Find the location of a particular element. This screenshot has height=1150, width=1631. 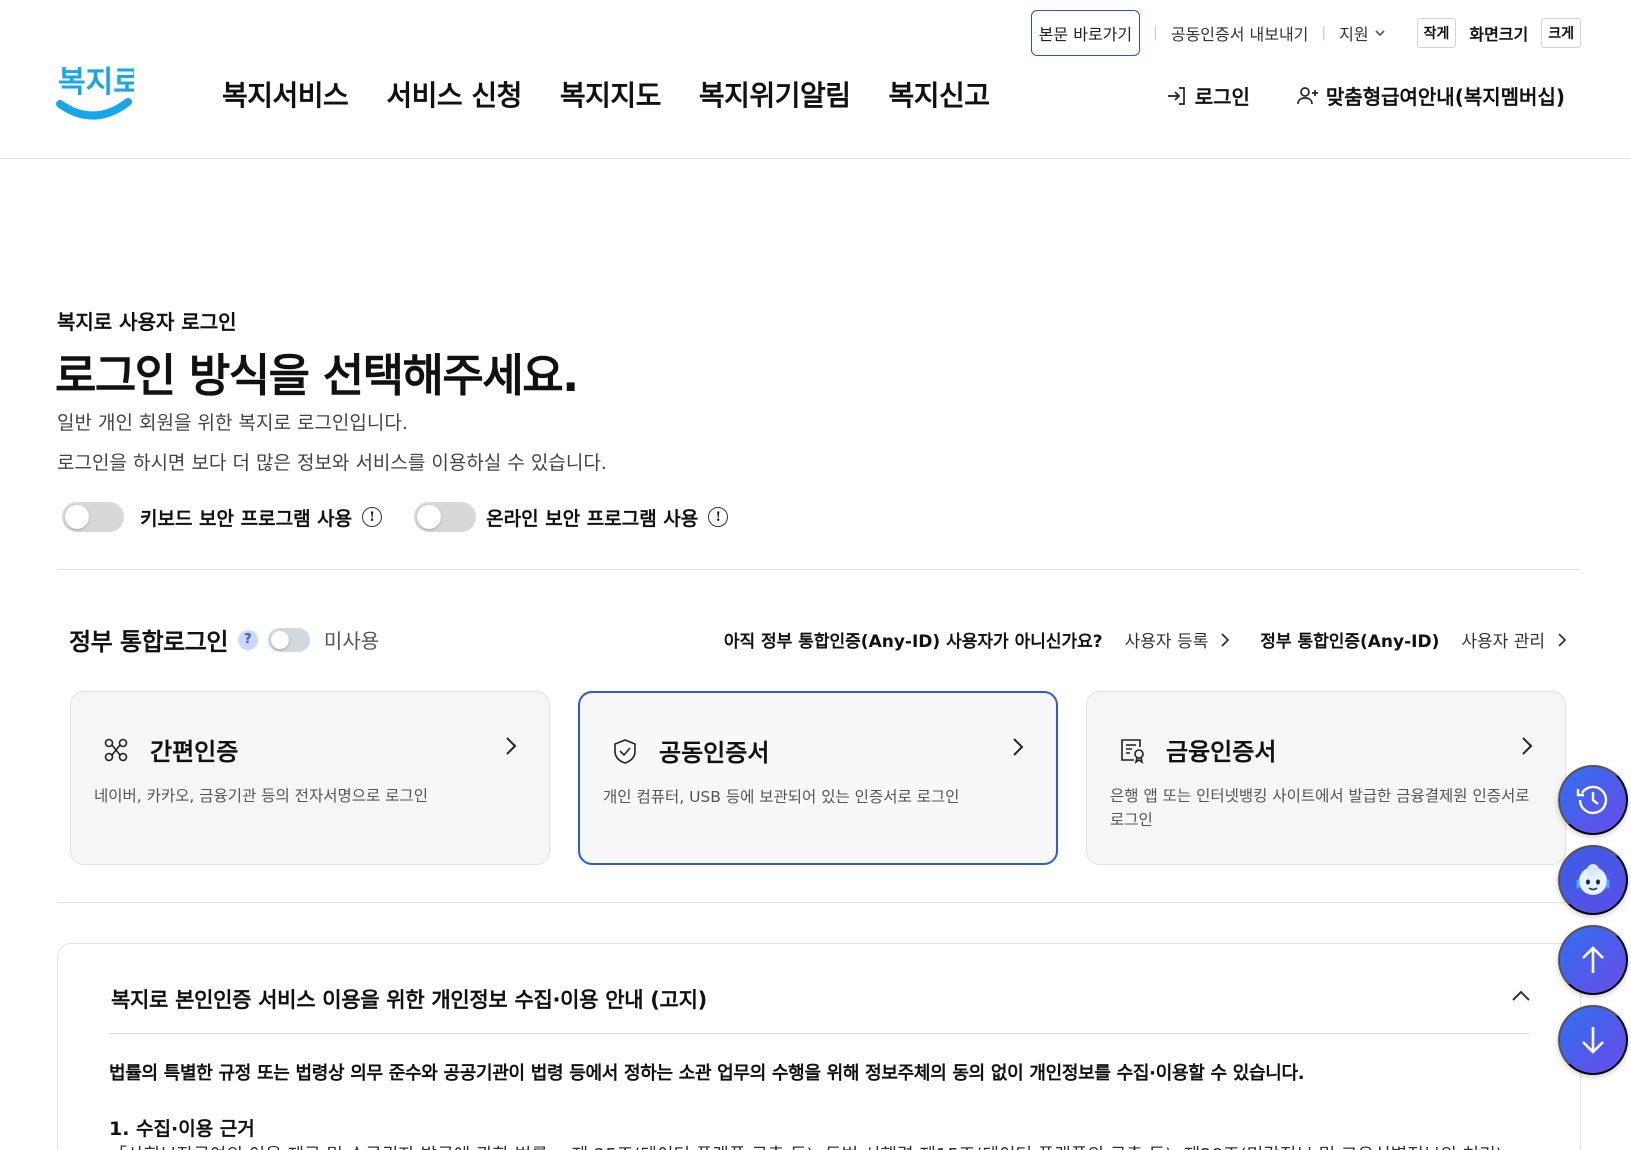

card-simple-auth: 간편인증 네이버, 카카오, 금융기관 등의 전자서명으로 로그인 is located at coordinates (310, 778).